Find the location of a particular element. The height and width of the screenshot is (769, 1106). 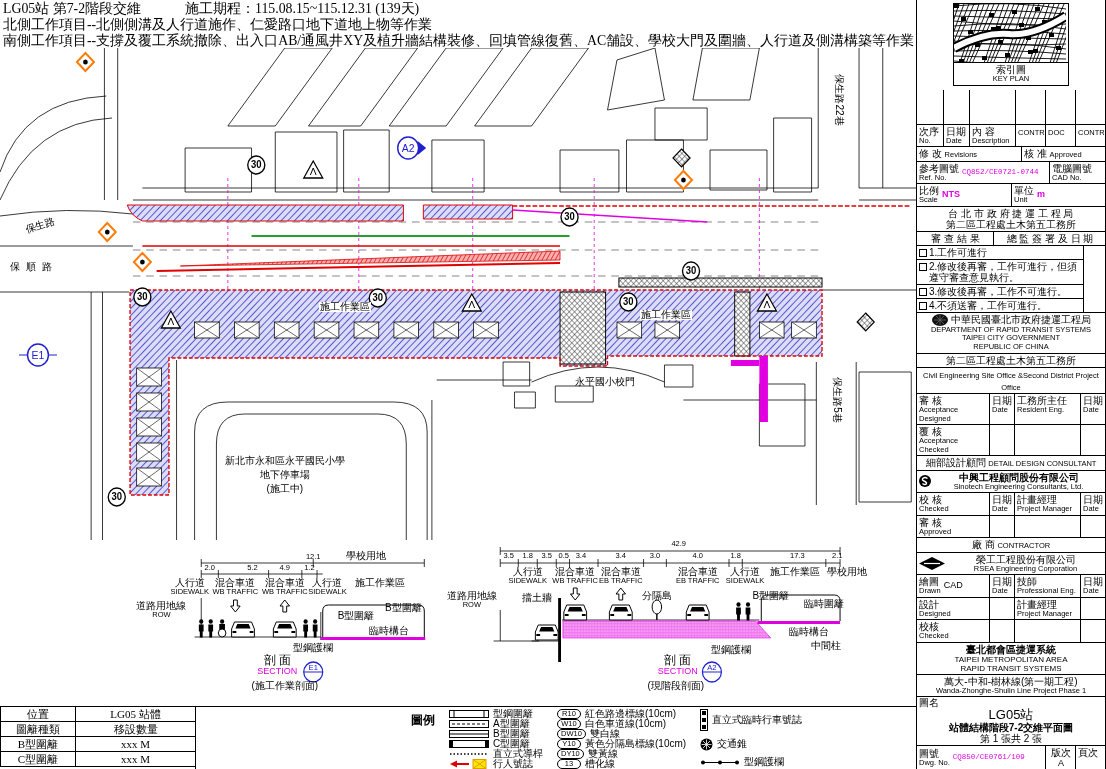

tree-icon is located at coordinates (657, 610).